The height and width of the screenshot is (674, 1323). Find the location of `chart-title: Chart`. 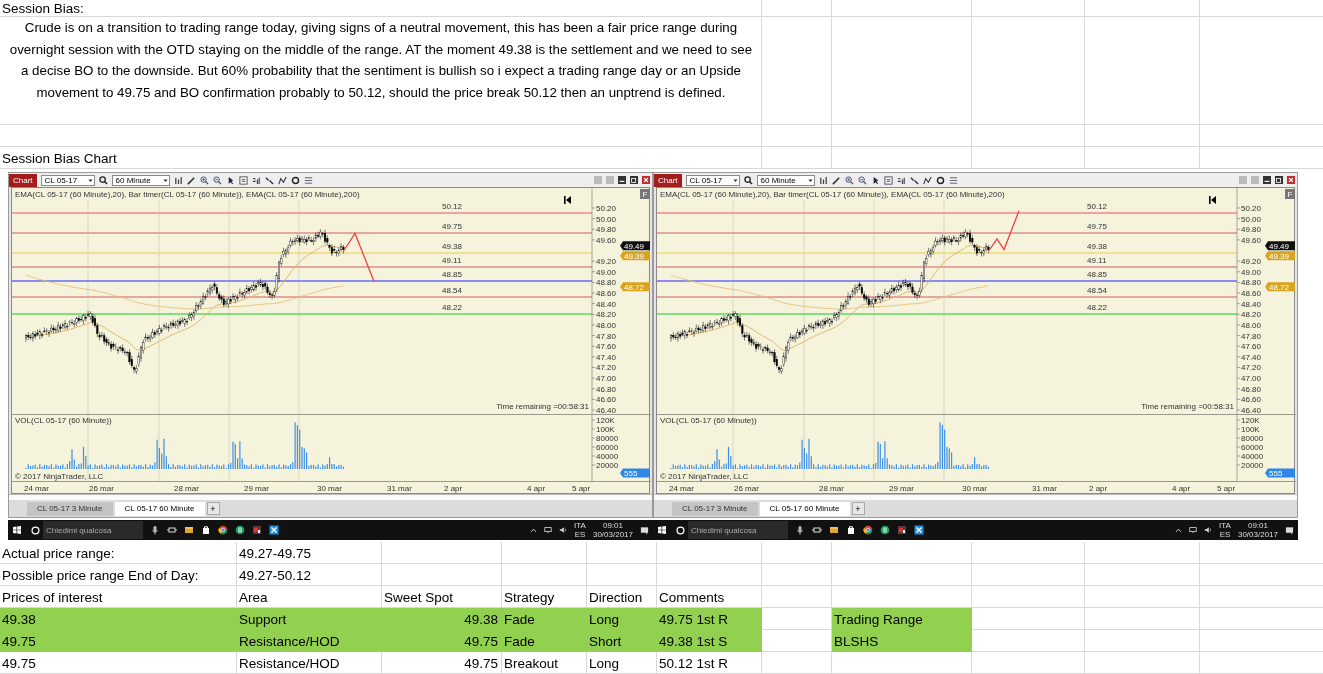

chart-title: Chart is located at coordinates (23, 180).